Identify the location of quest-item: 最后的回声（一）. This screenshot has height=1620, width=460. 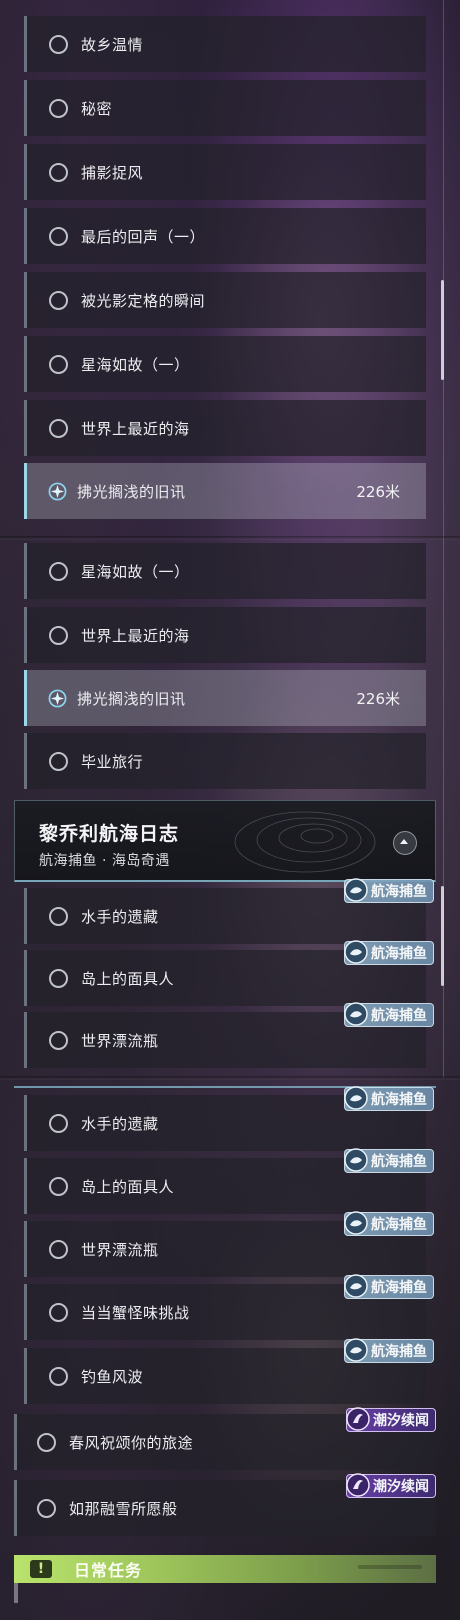
(225, 236).